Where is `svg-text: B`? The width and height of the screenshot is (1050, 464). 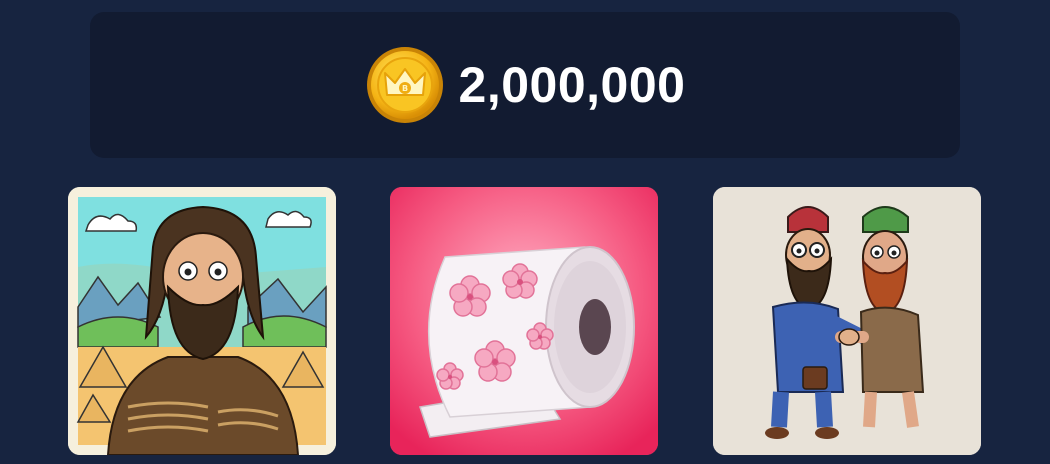
svg-text: B is located at coordinates (404, 88).